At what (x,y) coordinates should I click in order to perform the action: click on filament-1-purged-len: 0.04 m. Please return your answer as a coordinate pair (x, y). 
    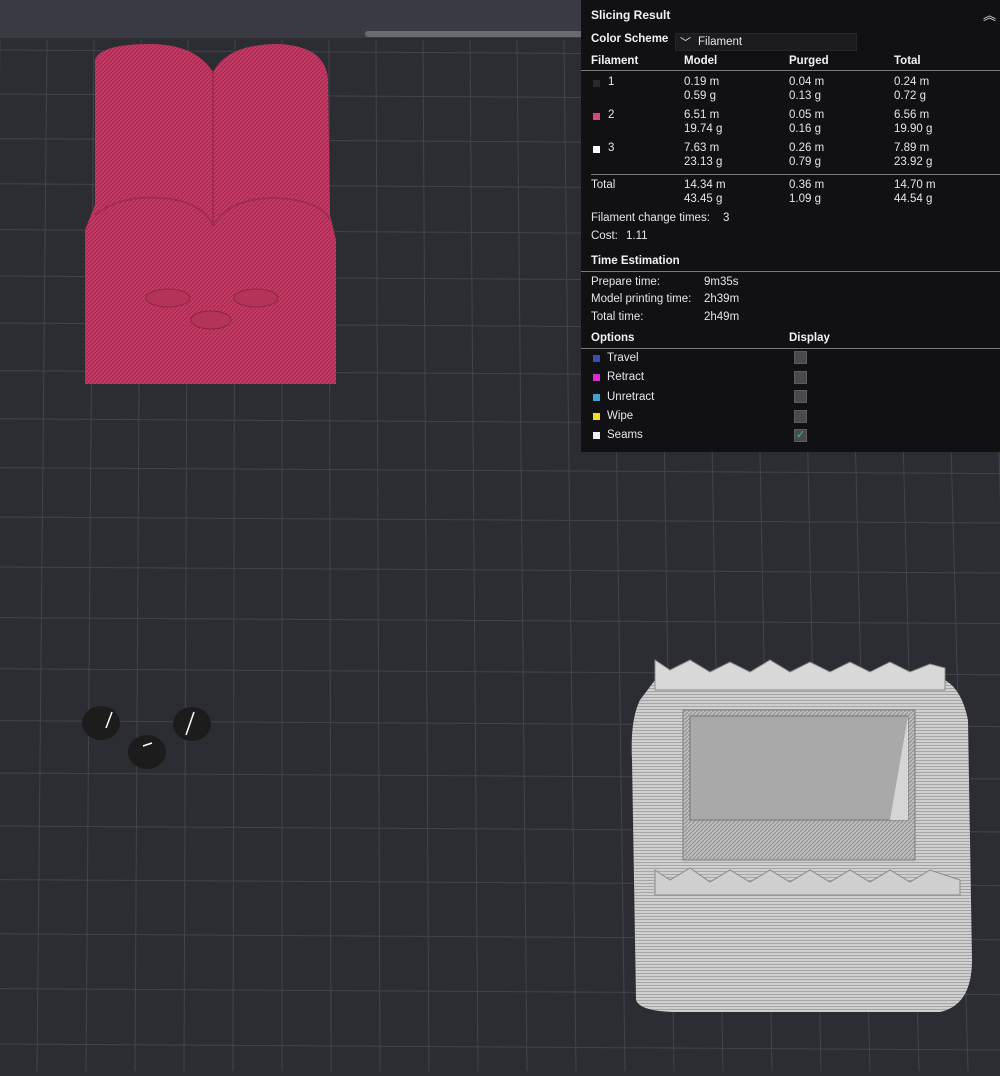
    Looking at the image, I should click on (807, 82).